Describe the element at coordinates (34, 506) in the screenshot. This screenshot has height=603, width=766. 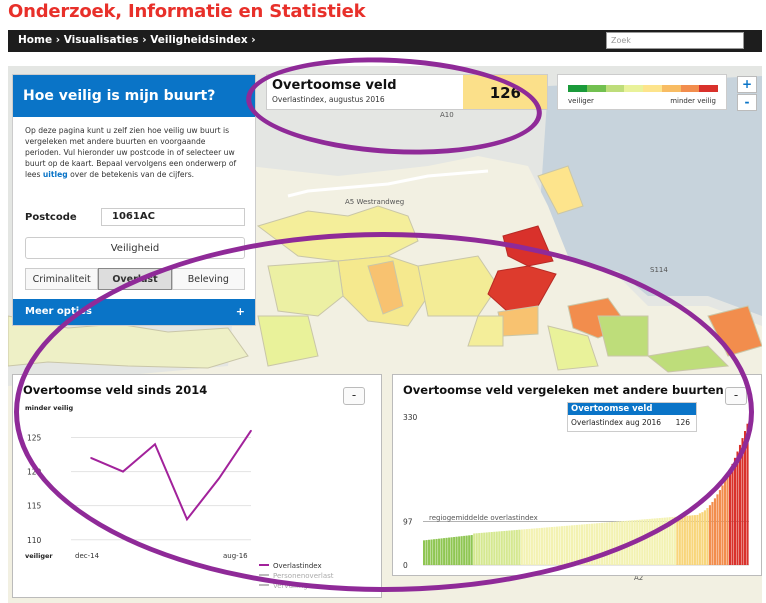
I see `y-tick-label: 115` at that location.